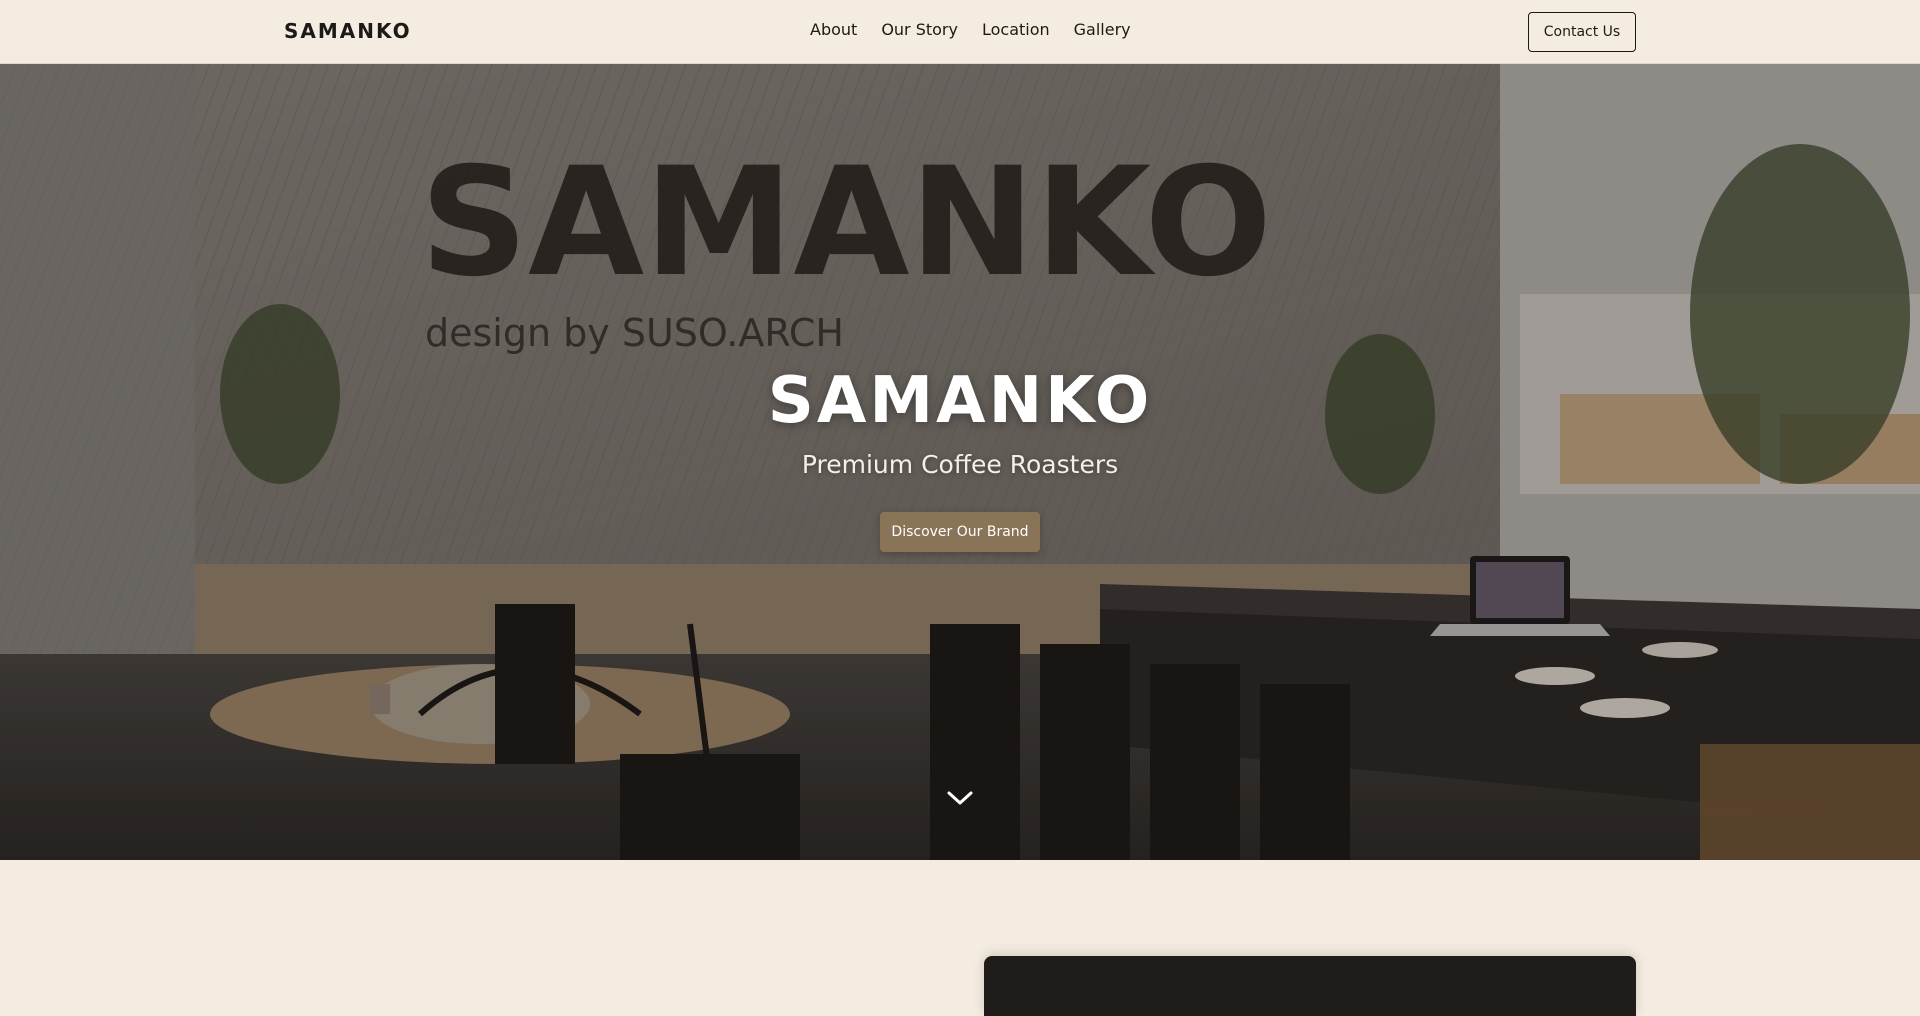 This screenshot has width=1920, height=1016. I want to click on chevron-down-icon, so click(960, 798).